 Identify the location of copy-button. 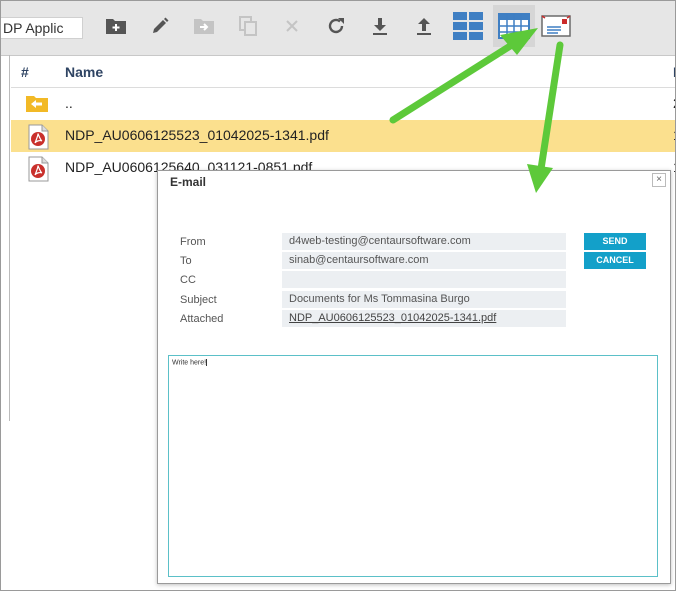
(248, 26).